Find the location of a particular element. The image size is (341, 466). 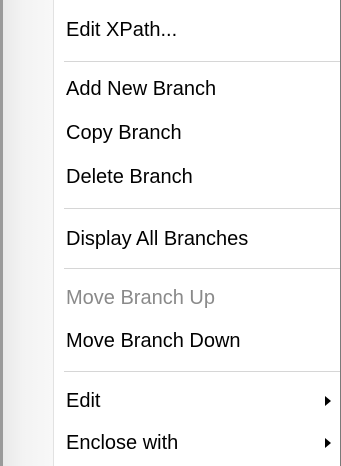

menu-item-move-branch-up: Move Branch Up is located at coordinates (197, 298).